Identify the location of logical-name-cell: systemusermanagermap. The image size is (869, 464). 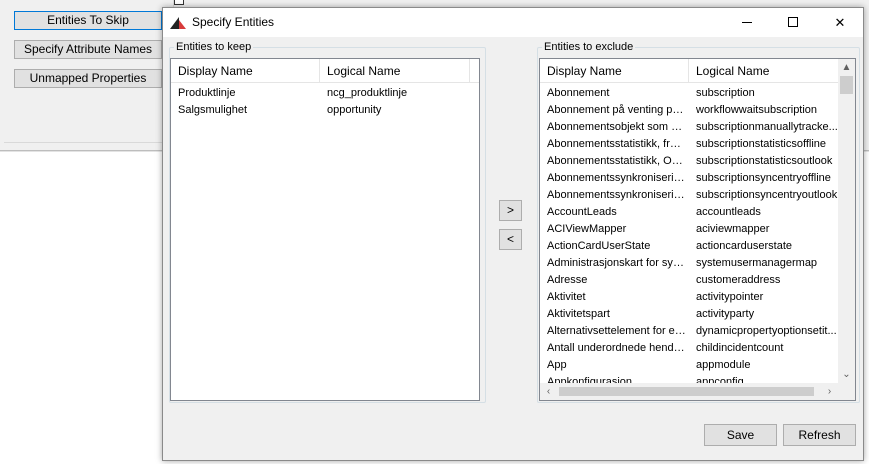
(757, 263).